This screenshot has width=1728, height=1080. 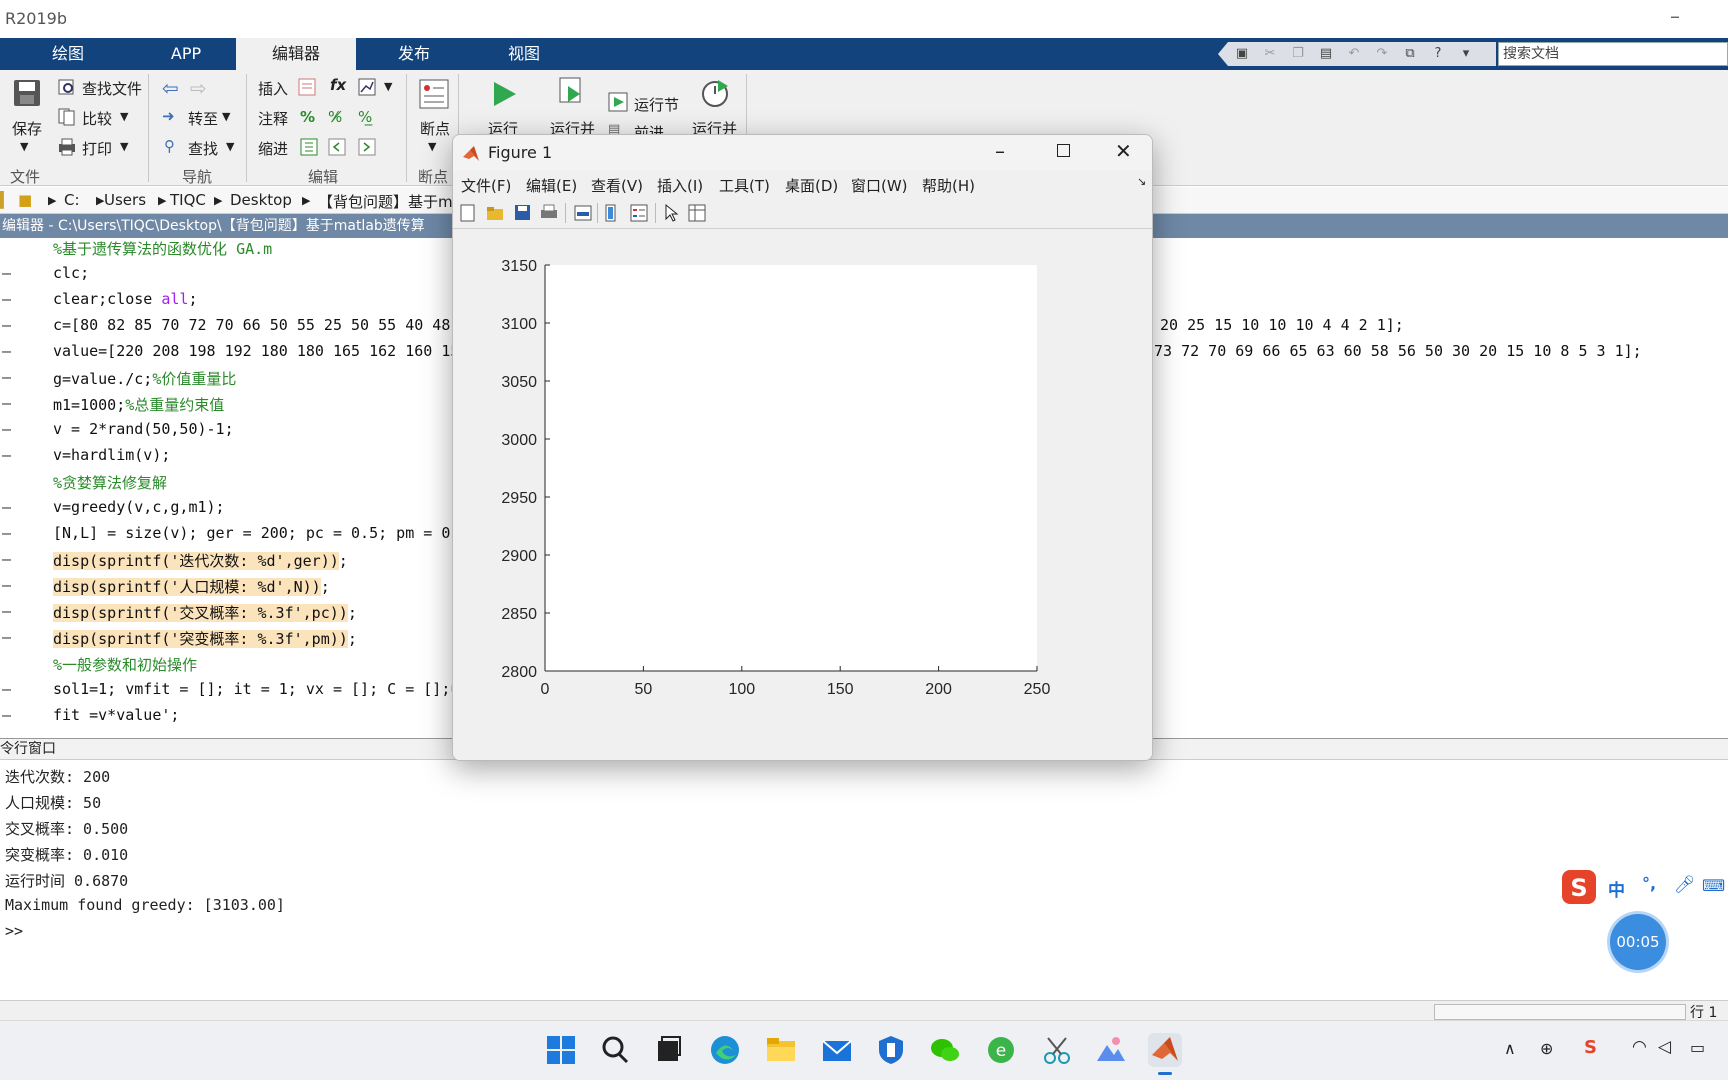 What do you see at coordinates (524, 54) in the screenshot?
I see `tab-view: 视图` at bounding box center [524, 54].